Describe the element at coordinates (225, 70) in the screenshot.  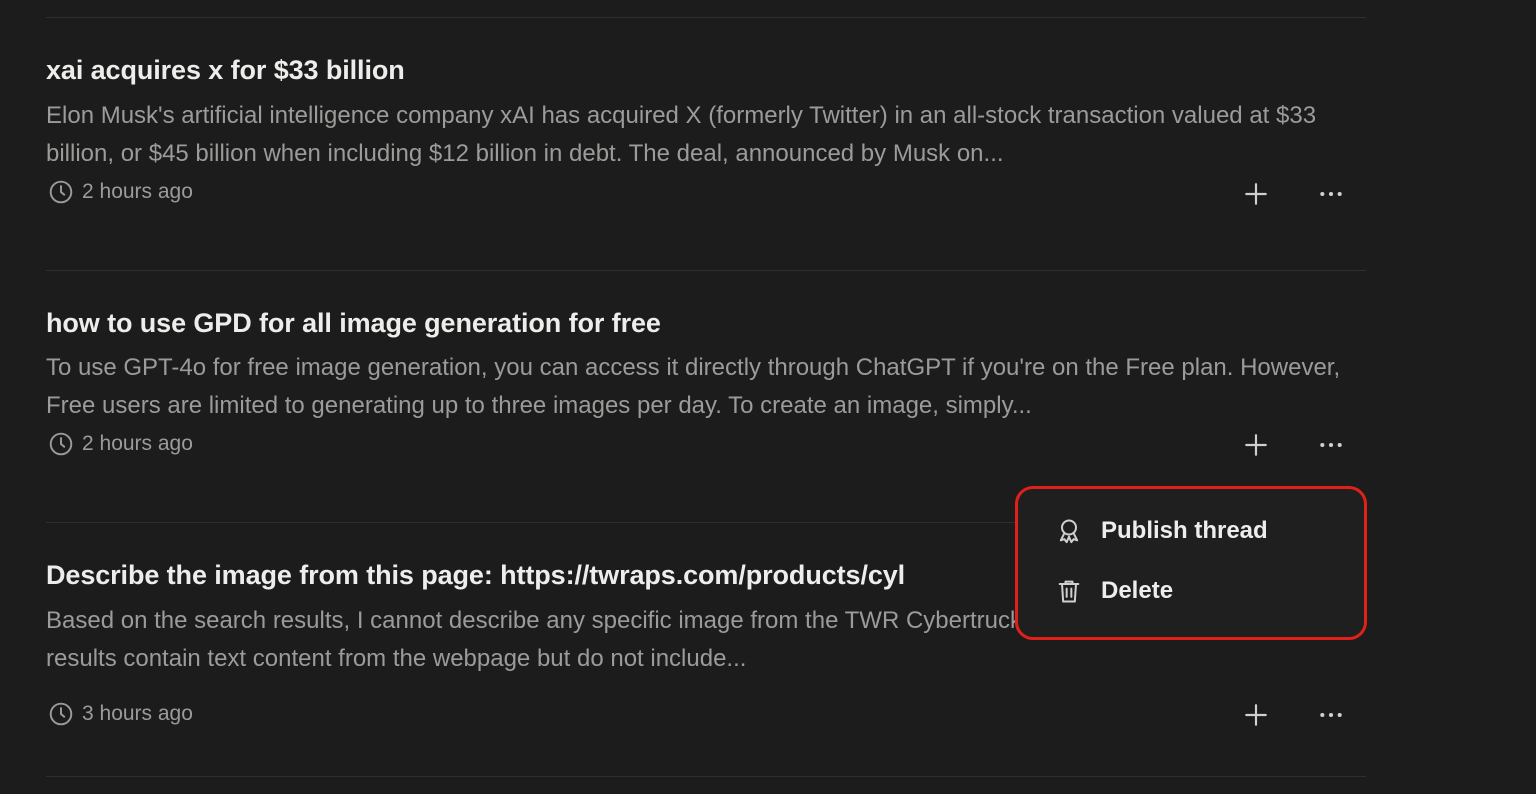
I see `thread-title: xai acquires x for $33 billion` at that location.